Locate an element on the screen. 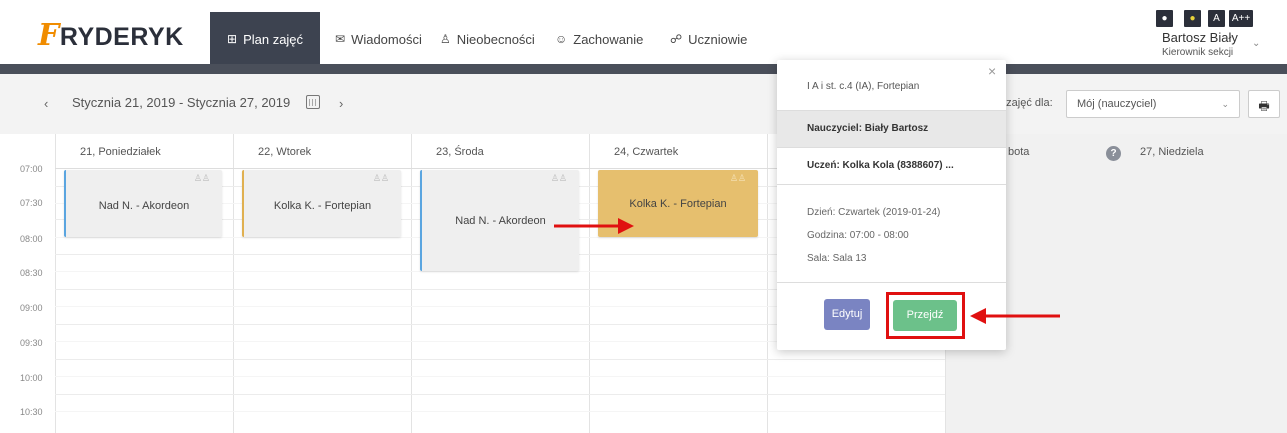 The height and width of the screenshot is (433, 1287). help-icon: ? is located at coordinates (1113, 153).